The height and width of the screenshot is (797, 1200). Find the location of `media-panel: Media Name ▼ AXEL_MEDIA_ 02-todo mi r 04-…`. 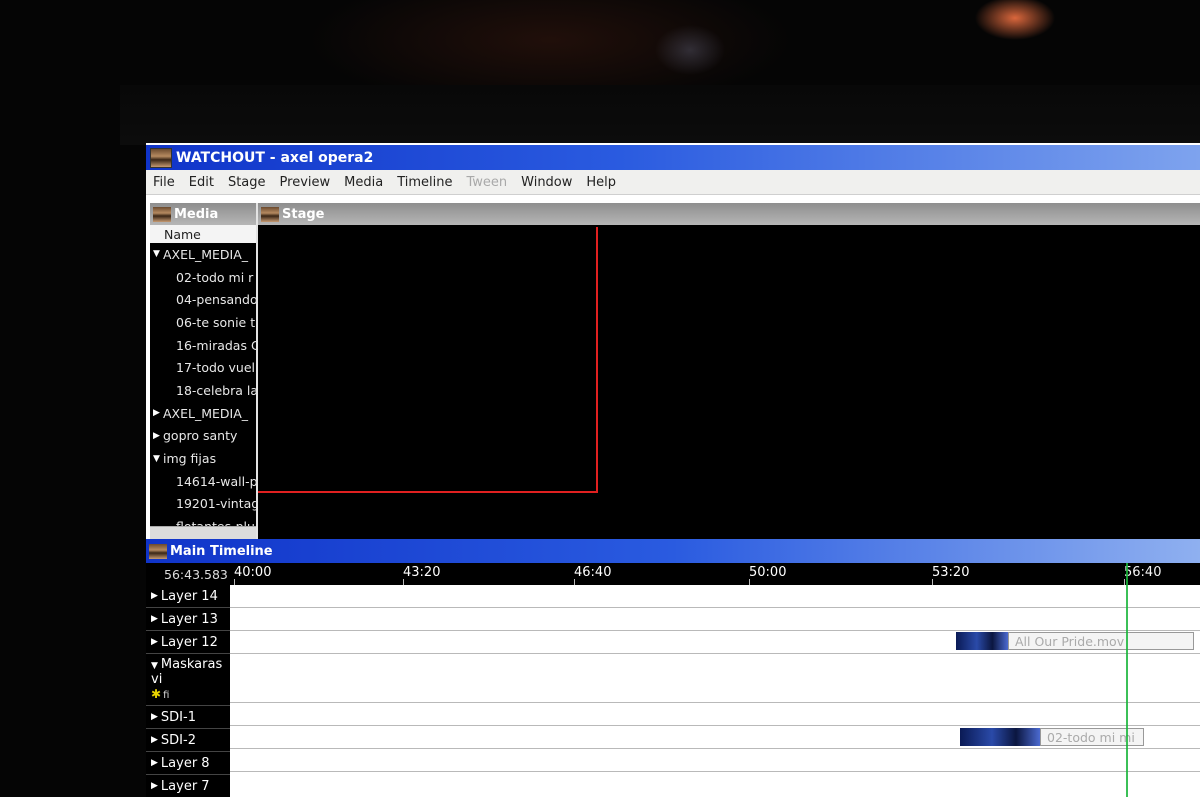

media-panel: Media Name ▼ AXEL_MEDIA_ 02-todo mi r 04-… is located at coordinates (204, 371).